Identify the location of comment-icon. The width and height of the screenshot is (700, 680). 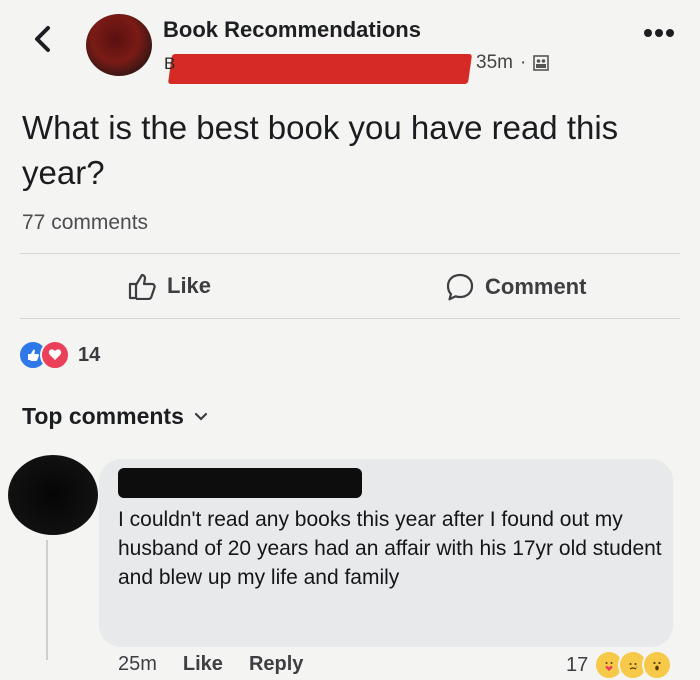
(460, 287).